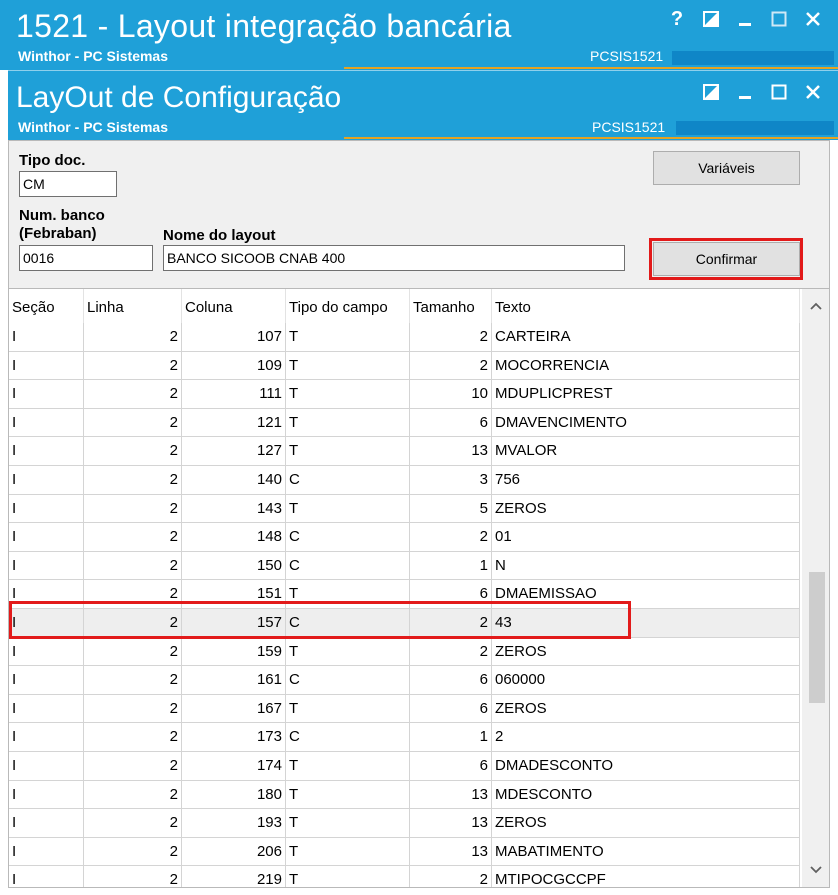  Describe the element at coordinates (348, 306) in the screenshot. I see `column-header-tipo-campo: Tipo do campo` at that location.